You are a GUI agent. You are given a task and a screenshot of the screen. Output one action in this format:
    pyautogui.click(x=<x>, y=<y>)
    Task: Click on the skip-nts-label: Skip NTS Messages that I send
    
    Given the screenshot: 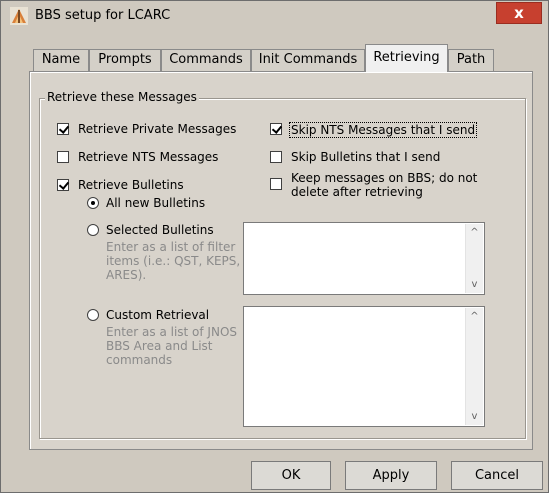 What is the action you would take?
    pyautogui.click(x=383, y=130)
    